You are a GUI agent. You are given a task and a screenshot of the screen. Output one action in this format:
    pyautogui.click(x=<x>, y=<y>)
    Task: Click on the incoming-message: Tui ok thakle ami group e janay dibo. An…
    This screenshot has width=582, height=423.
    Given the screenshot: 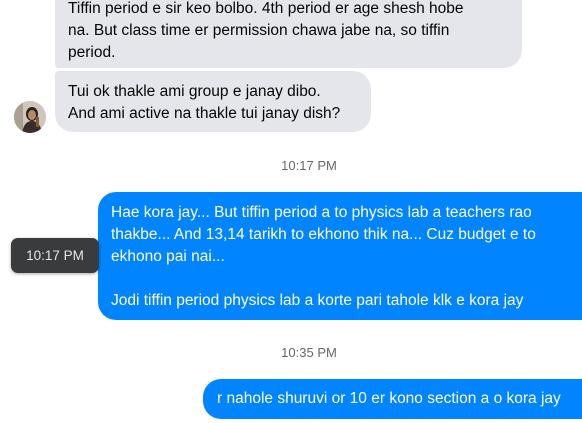 What is the action you would take?
    pyautogui.click(x=213, y=101)
    